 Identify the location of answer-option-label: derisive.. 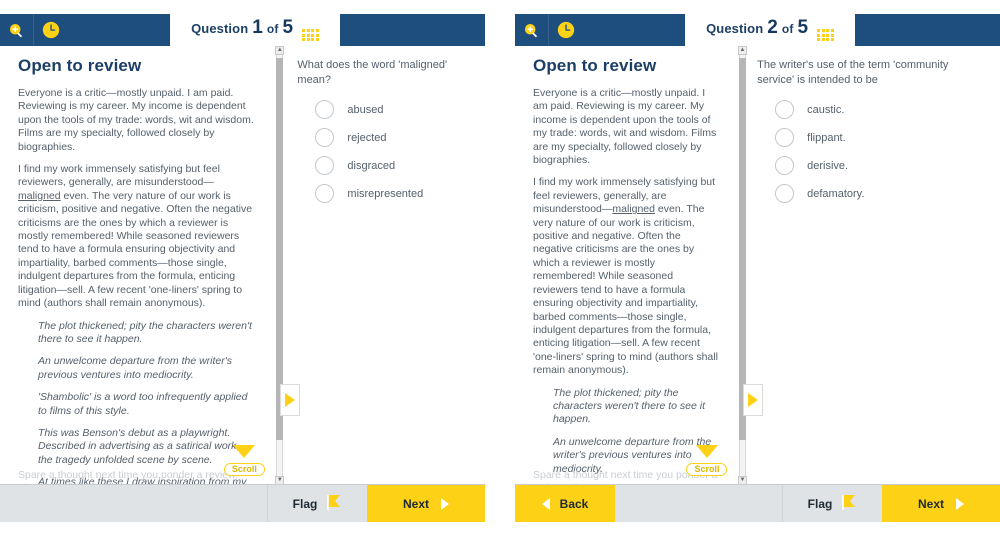
(828, 165).